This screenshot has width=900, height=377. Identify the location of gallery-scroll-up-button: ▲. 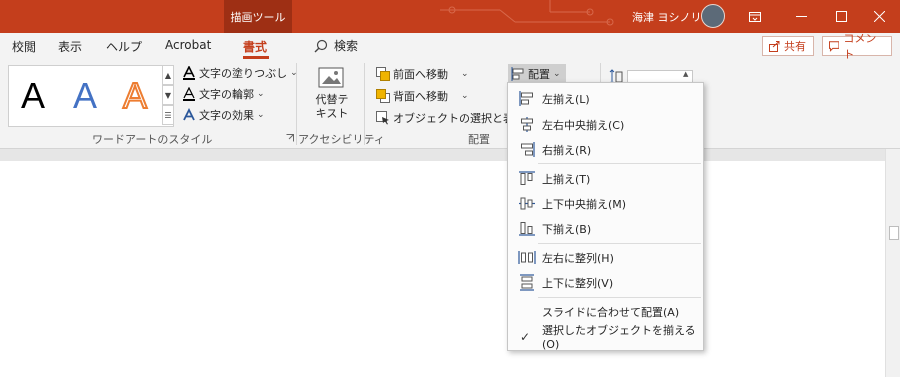
(168, 75).